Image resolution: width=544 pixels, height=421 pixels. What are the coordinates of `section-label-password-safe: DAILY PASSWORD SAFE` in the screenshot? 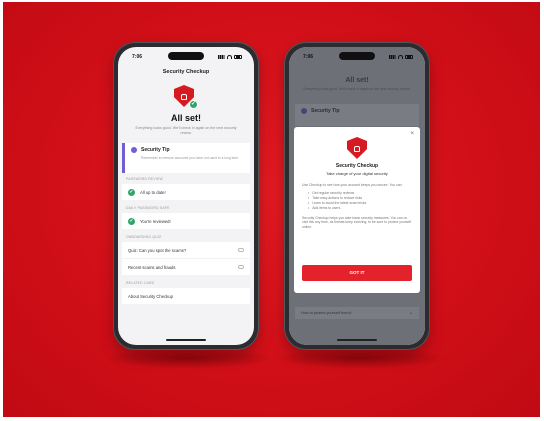 It's located at (148, 208).